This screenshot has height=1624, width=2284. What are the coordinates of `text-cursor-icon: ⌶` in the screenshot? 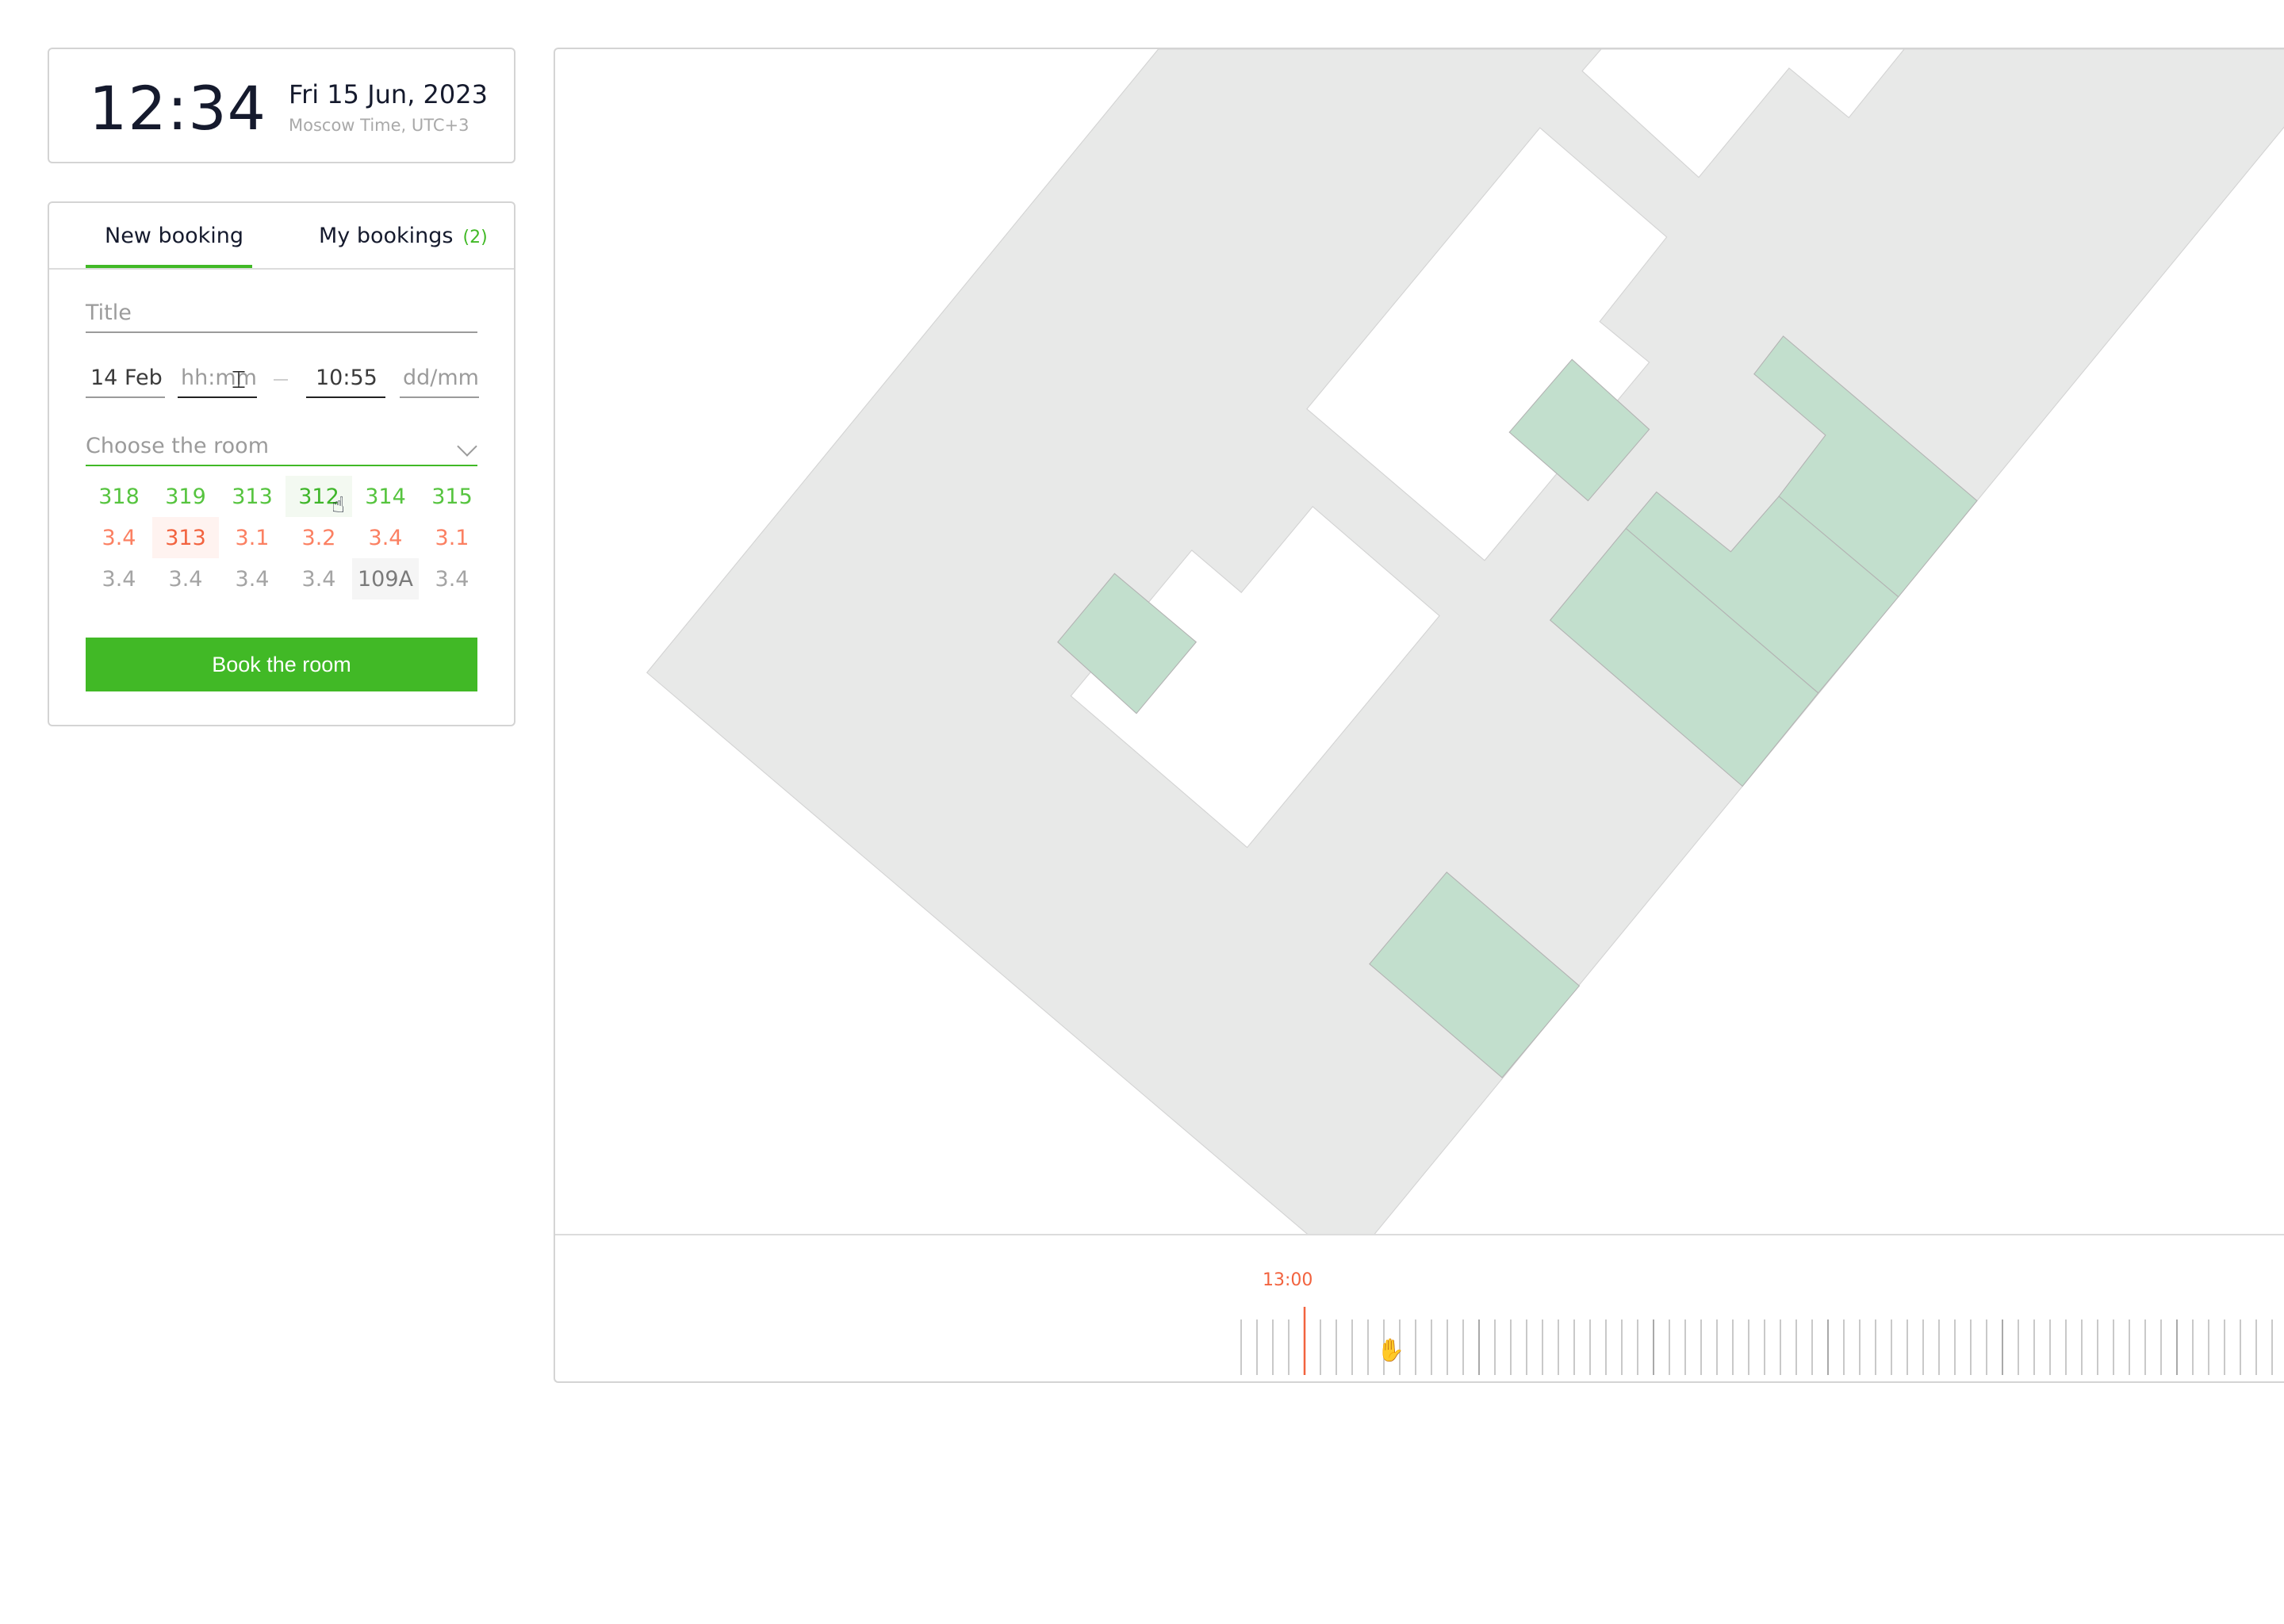 It's located at (239, 380).